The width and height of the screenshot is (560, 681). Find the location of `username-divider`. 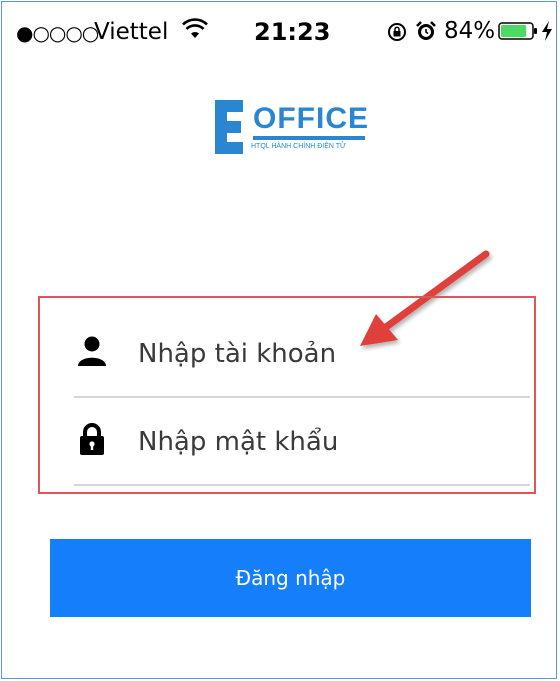

username-divider is located at coordinates (302, 397).